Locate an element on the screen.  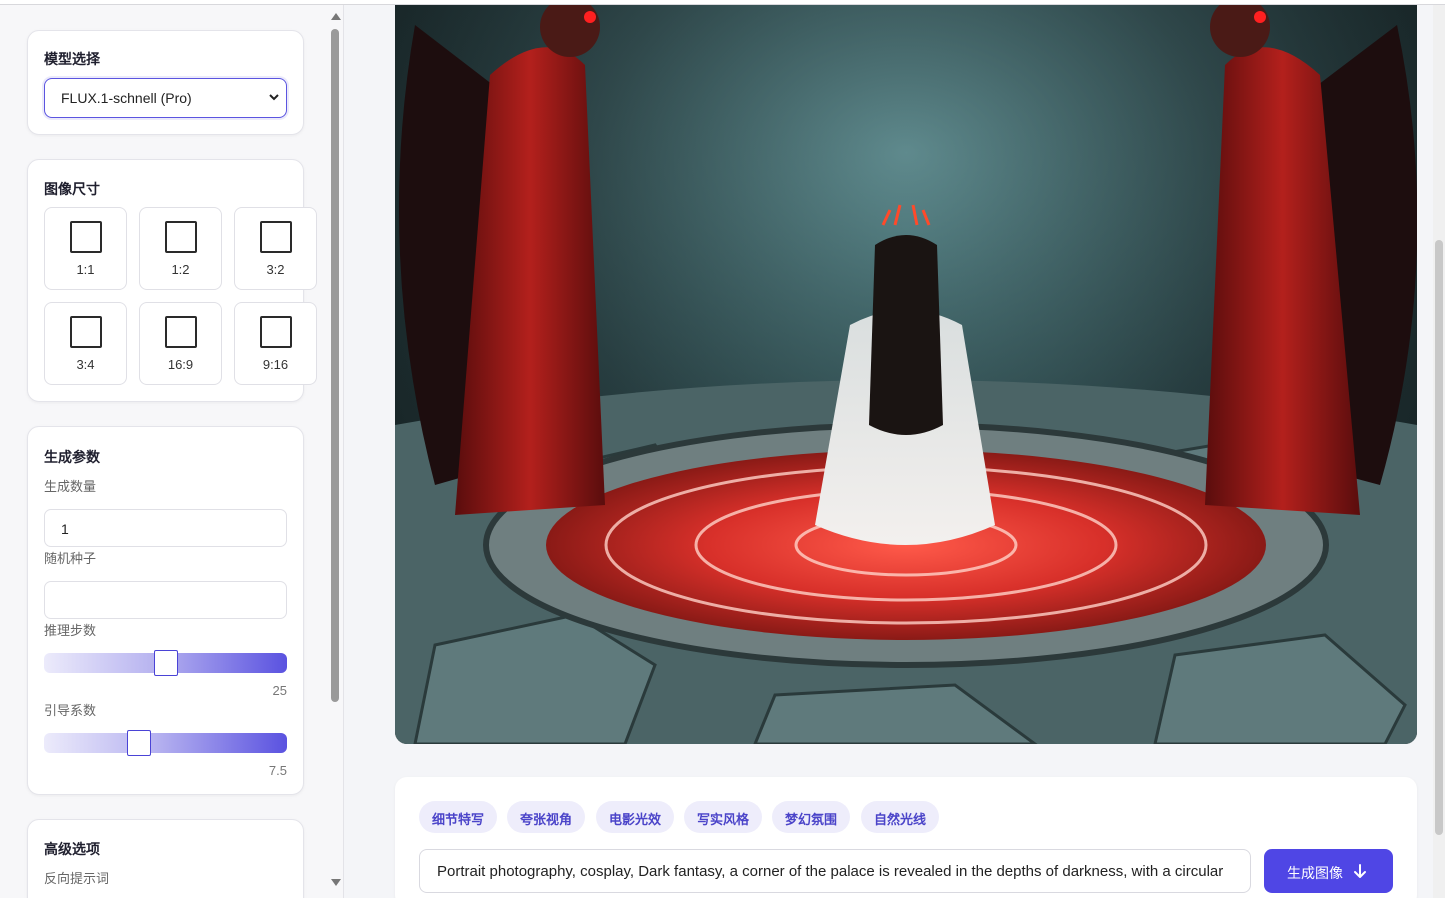
ratio-label: 3:4 is located at coordinates (85, 364).